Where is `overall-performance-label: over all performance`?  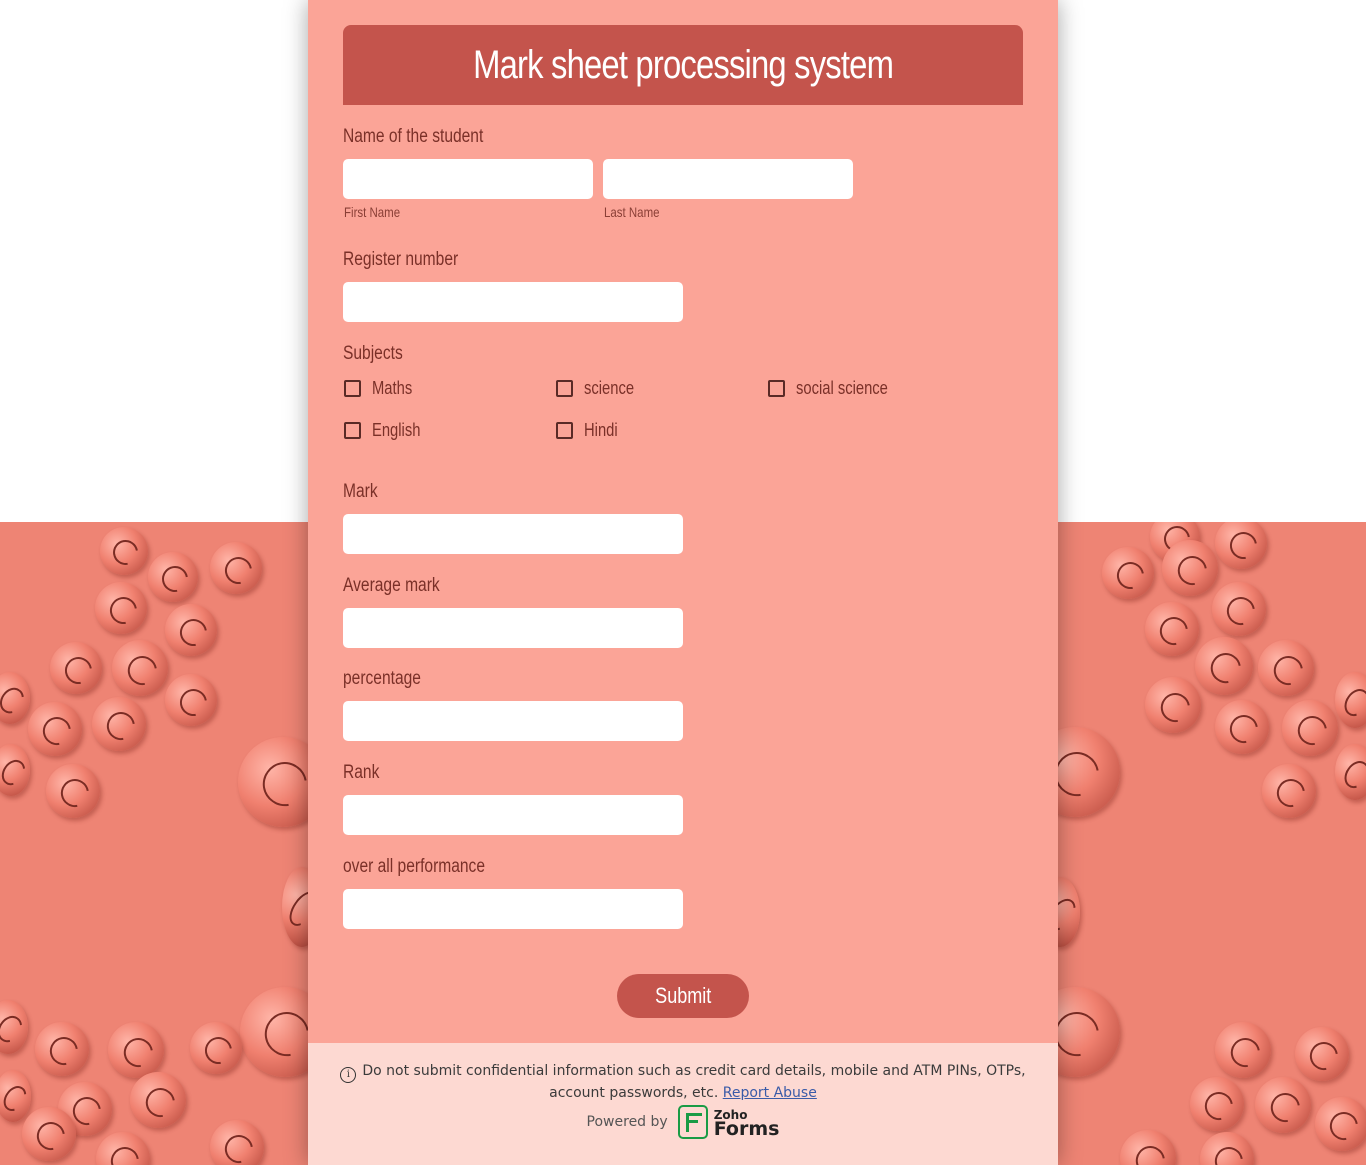
overall-performance-label: over all performance is located at coordinates (414, 866).